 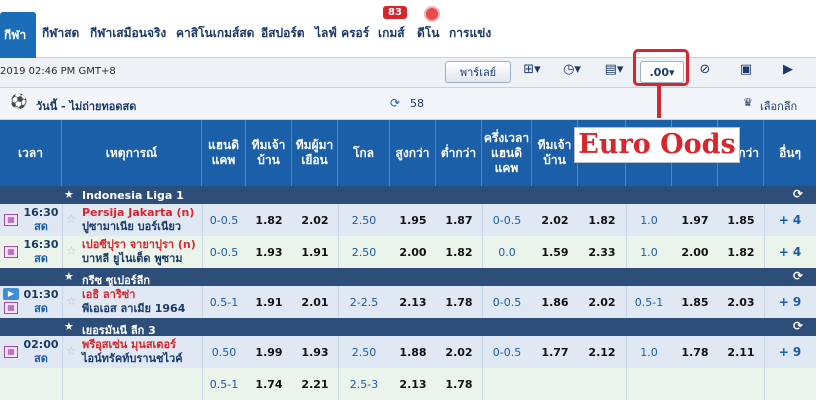 What do you see at coordinates (138, 213) in the screenshot?
I see `home-team: Persija Jakarta (n)` at bounding box center [138, 213].